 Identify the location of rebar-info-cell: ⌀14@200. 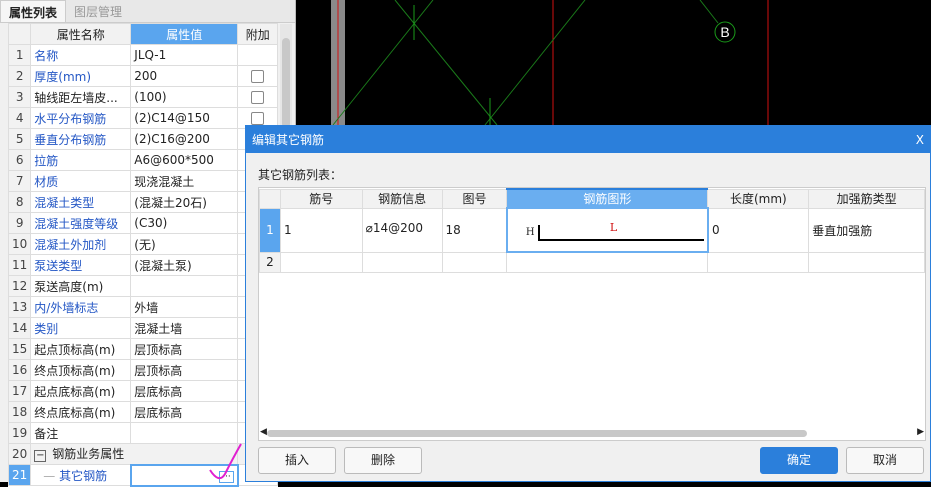
(402, 230).